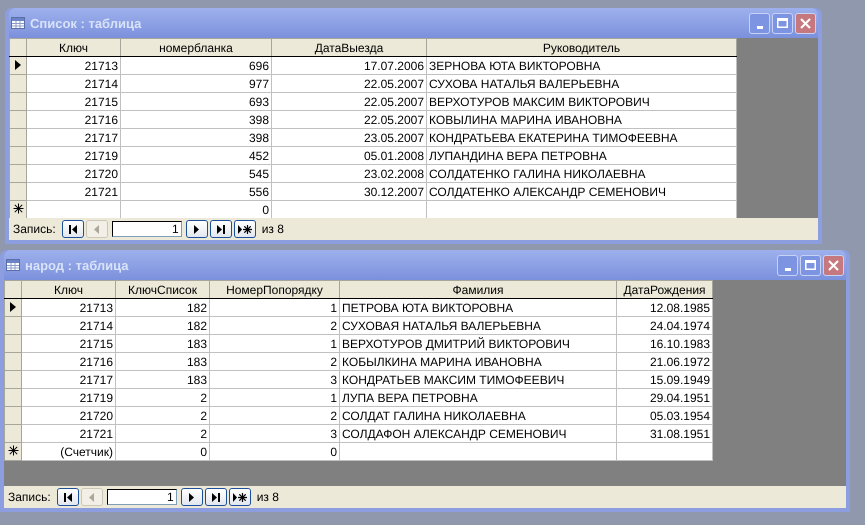  What do you see at coordinates (664, 289) in the screenshot?
I see `column-header: ДатаРождения` at bounding box center [664, 289].